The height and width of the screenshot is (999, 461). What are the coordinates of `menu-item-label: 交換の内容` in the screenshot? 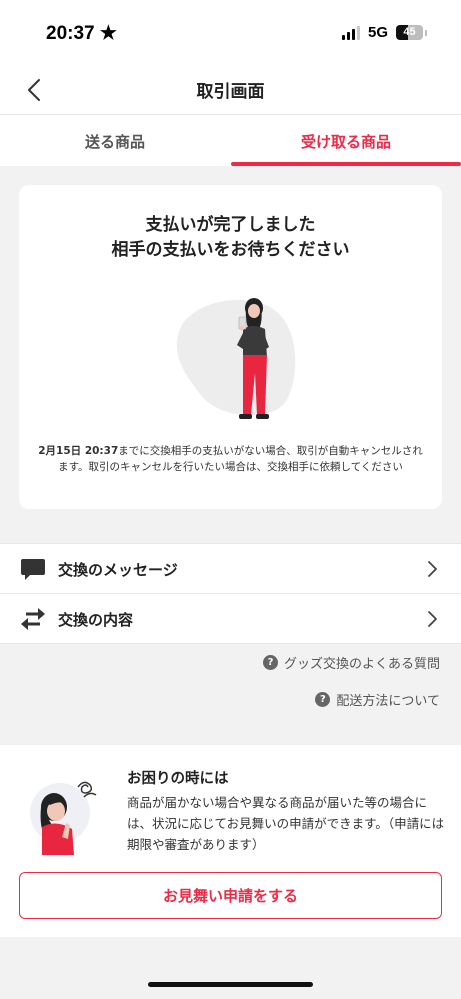 It's located at (96, 620).